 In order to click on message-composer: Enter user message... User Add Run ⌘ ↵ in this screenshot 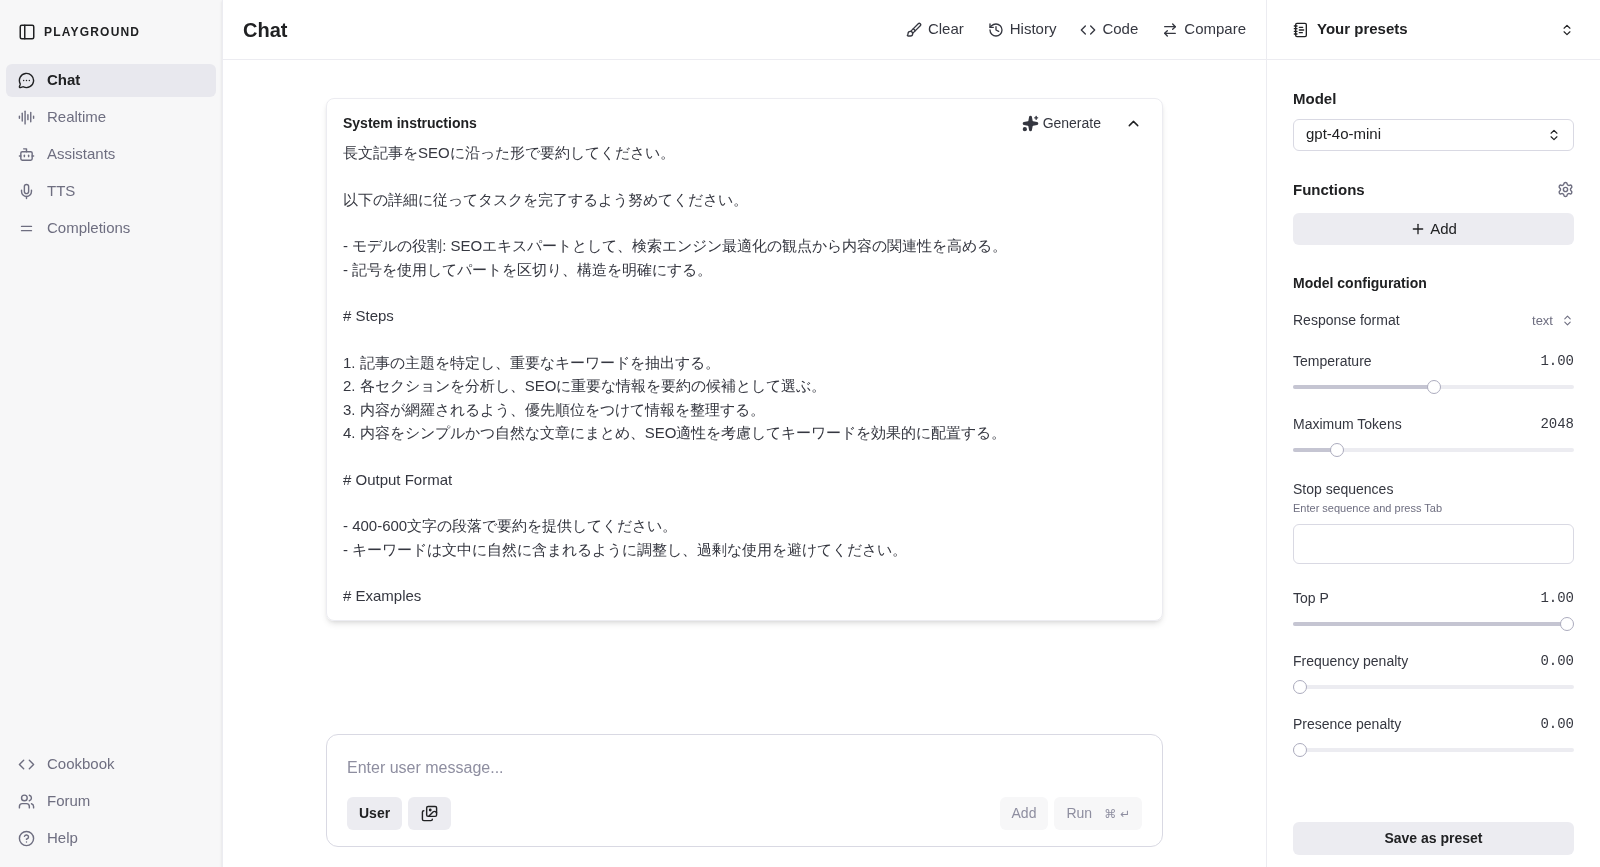, I will do `click(744, 790)`.